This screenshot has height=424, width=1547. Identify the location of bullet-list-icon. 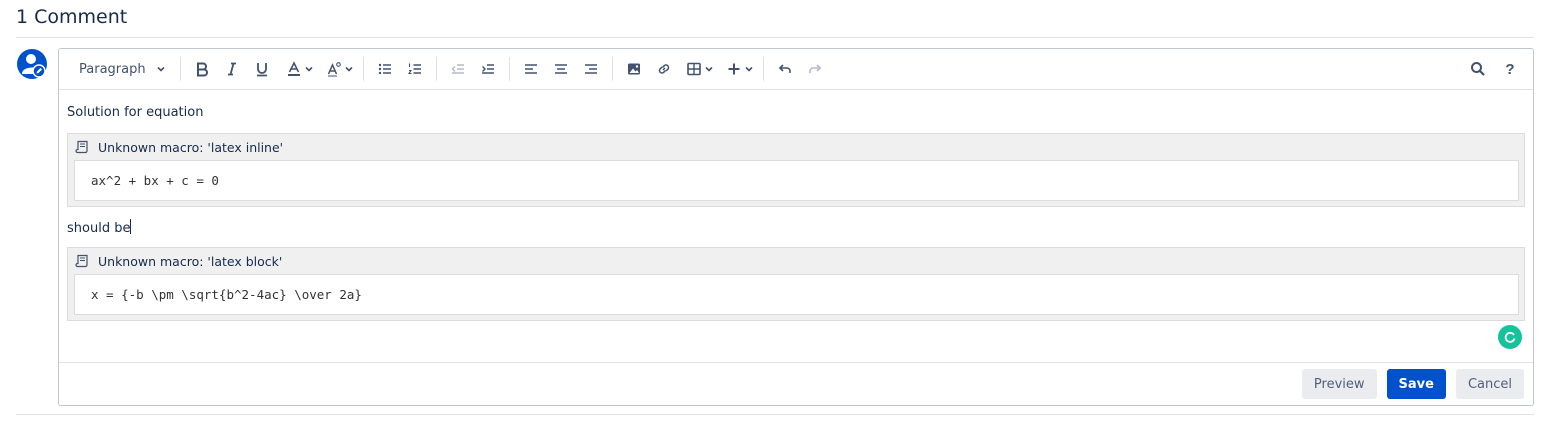
(384, 69).